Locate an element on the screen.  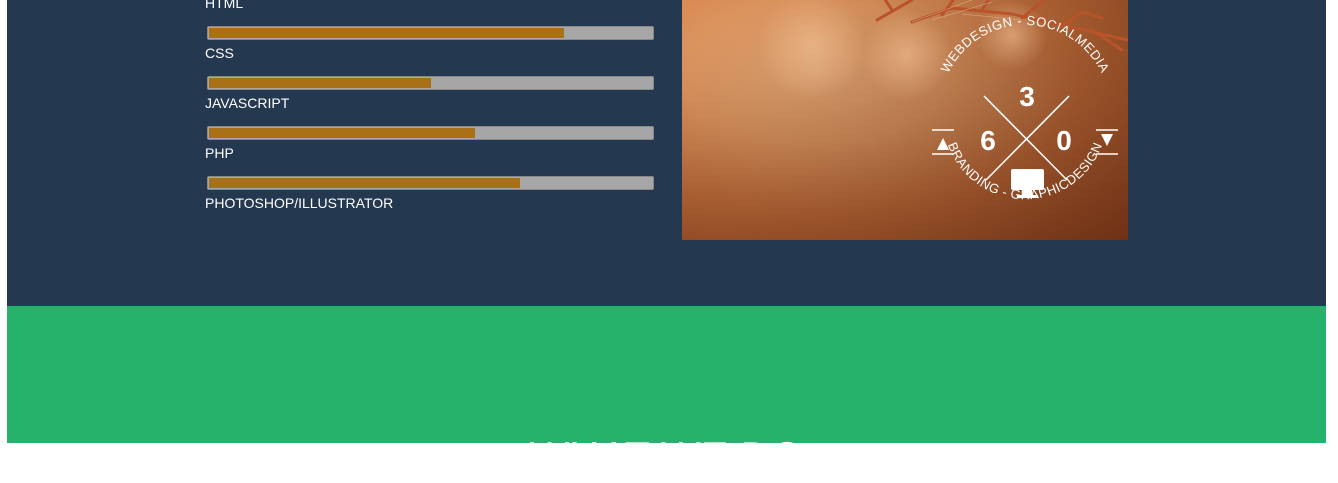
what-we-do-title: WHAT WE DO is located at coordinates (666, 456).